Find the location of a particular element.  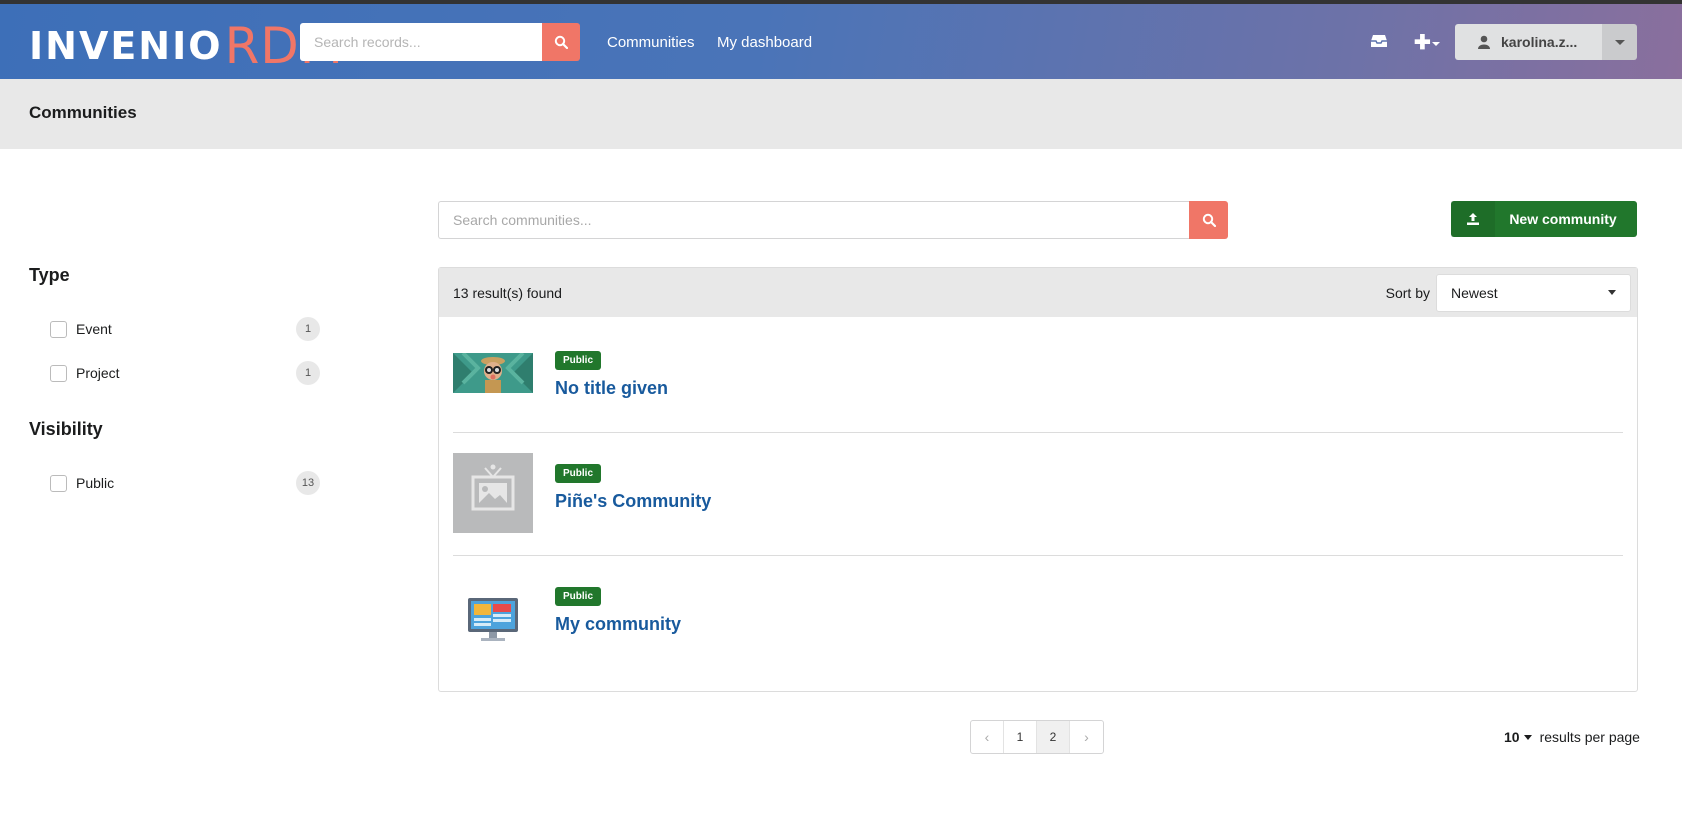

facet-count: 13 is located at coordinates (308, 483).